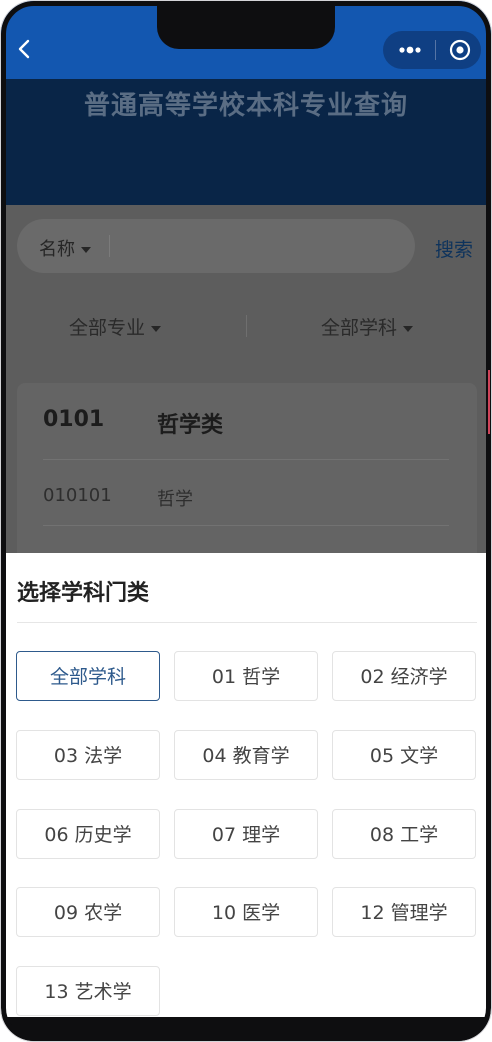  I want to click on subject-option: 04 教育学, so click(246, 755).